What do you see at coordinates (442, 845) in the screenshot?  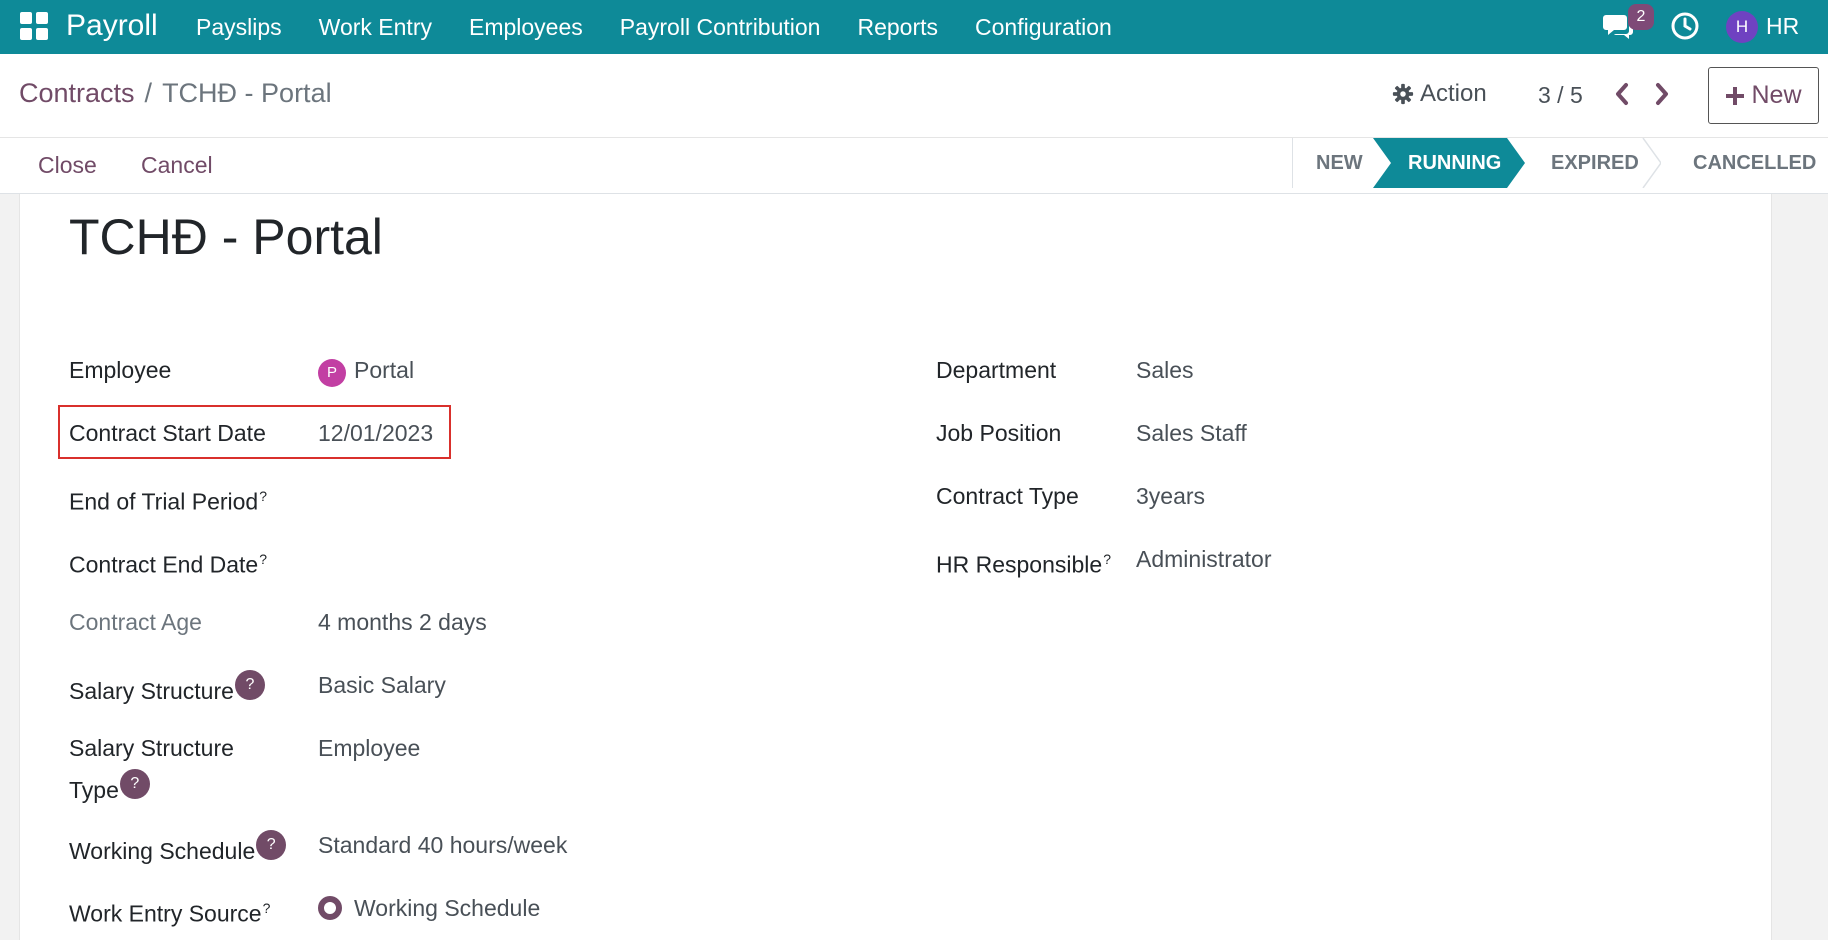 I see `working-schedule-field: Standard 40 hours/week` at bounding box center [442, 845].